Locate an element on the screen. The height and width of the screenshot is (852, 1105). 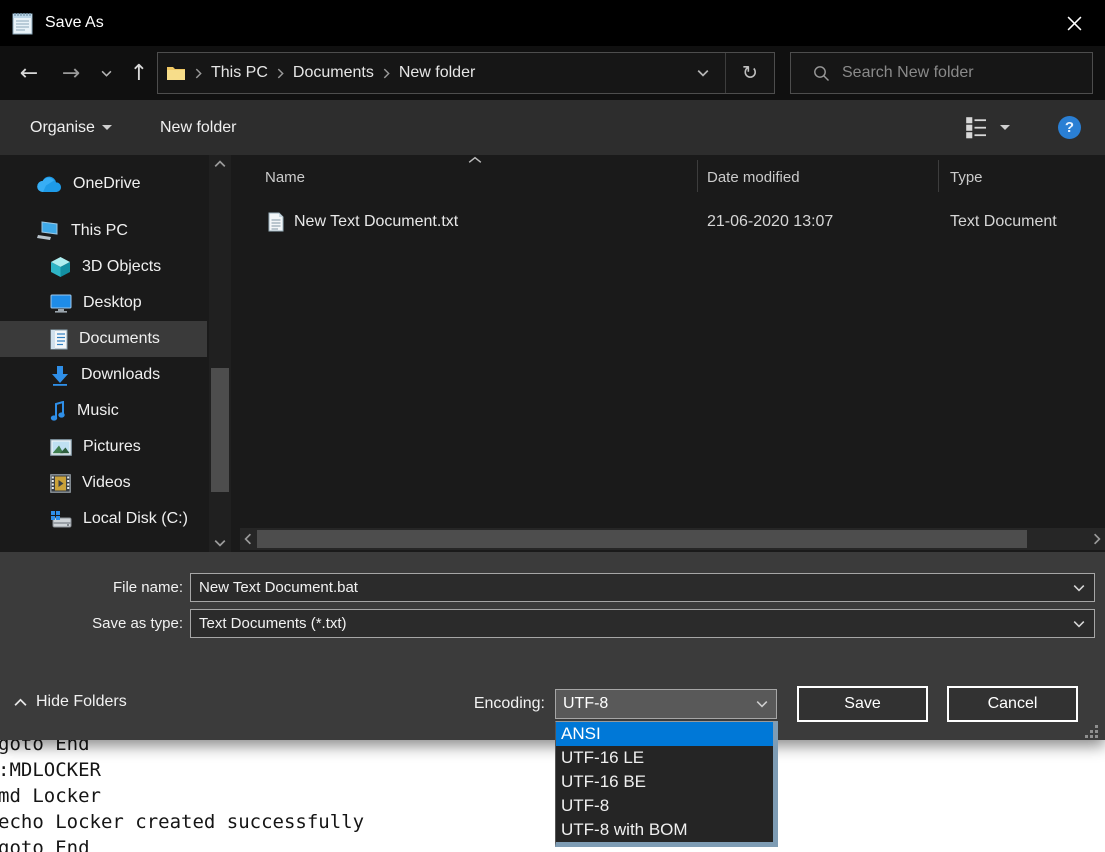
sidebar-item-label: Videos is located at coordinates (106, 482).